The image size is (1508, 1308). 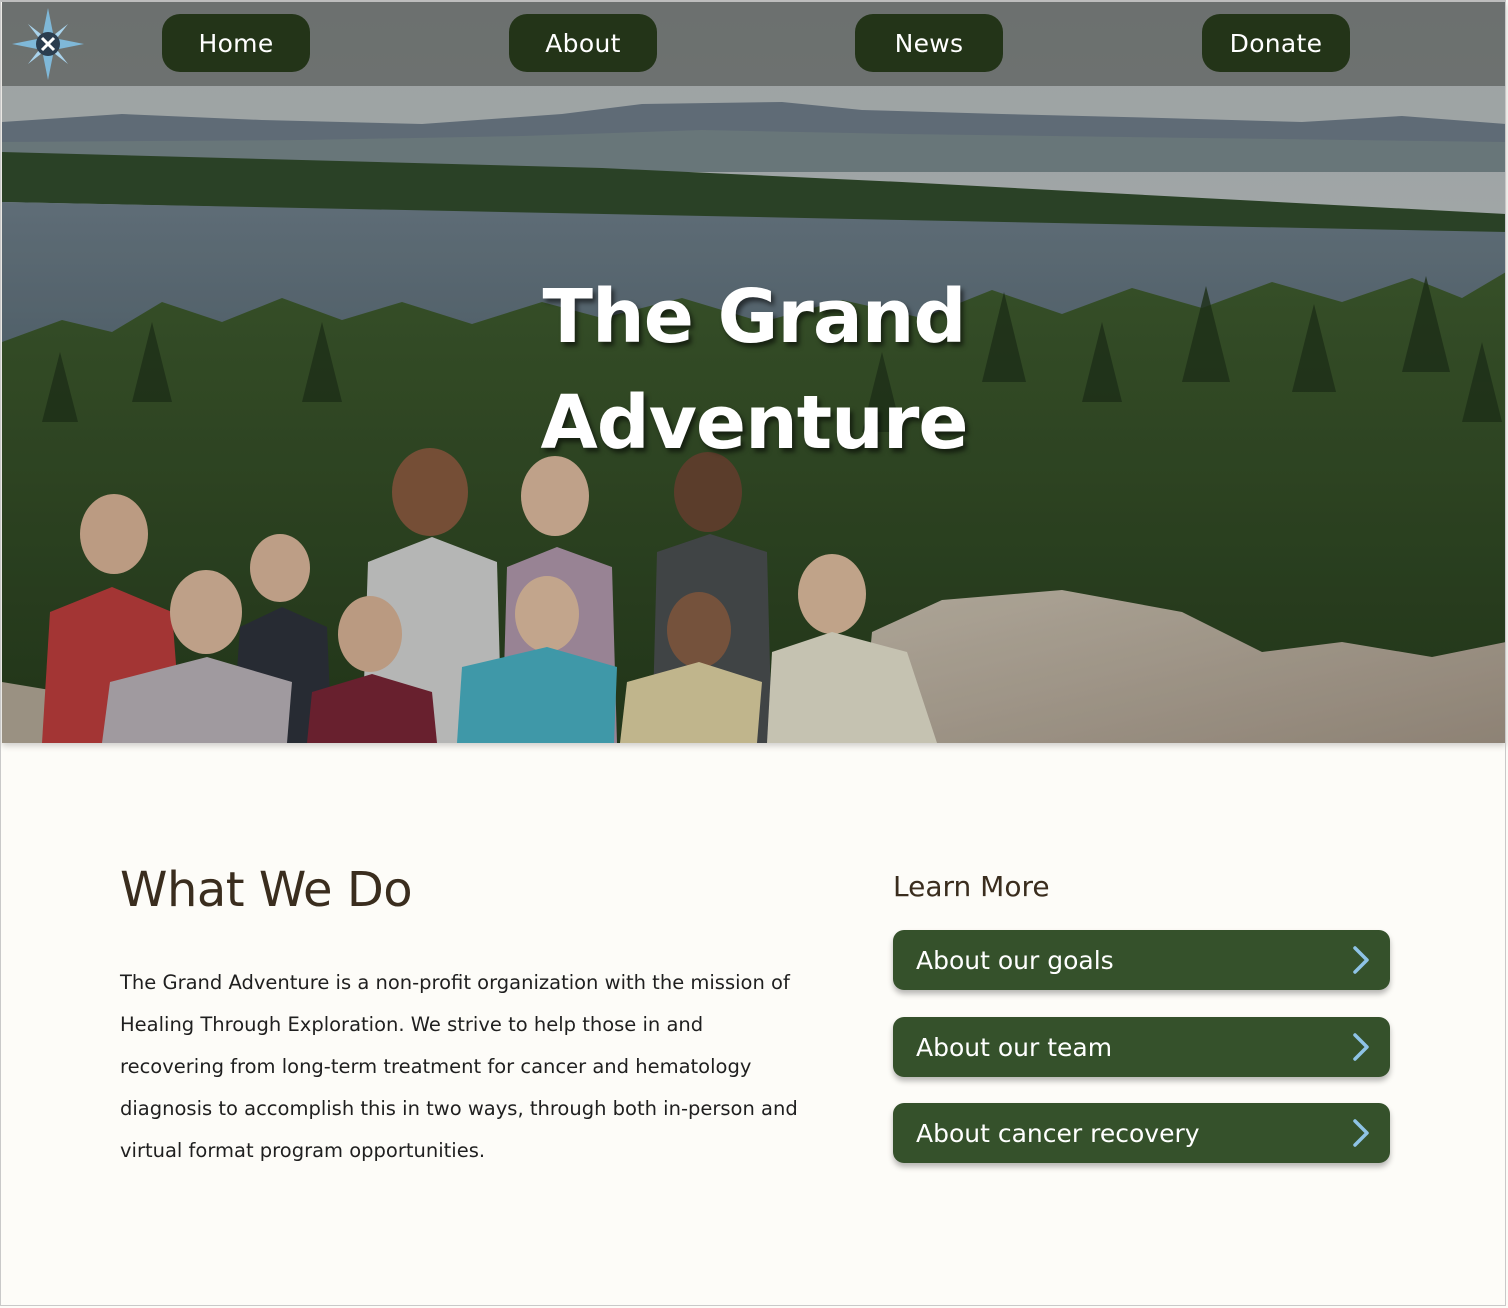 What do you see at coordinates (236, 43) in the screenshot?
I see `nav-home-button: Home` at bounding box center [236, 43].